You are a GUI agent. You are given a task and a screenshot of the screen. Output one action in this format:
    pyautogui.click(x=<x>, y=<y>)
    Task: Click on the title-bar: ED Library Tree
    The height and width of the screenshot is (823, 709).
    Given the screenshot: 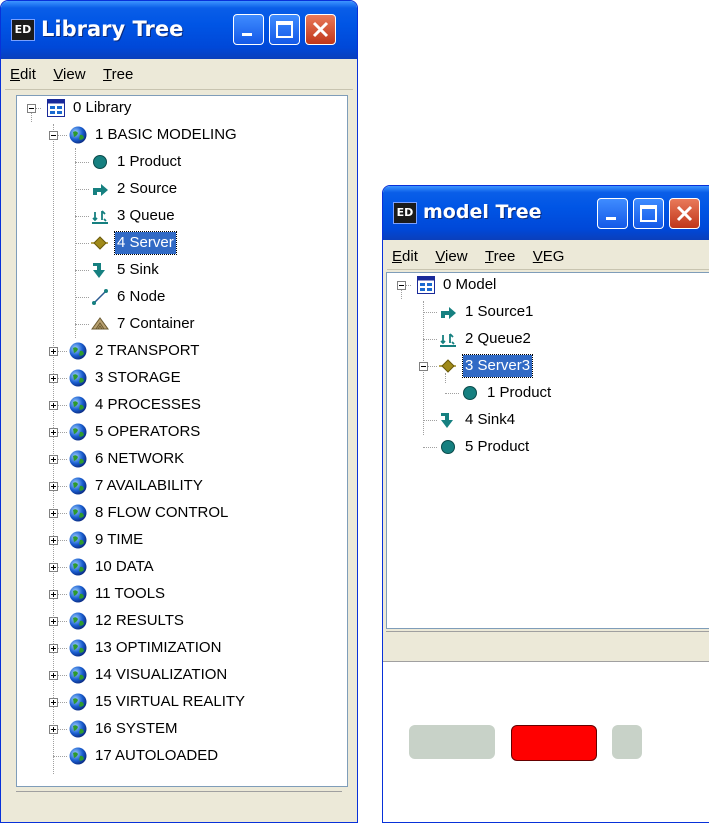 What is the action you would take?
    pyautogui.click(x=179, y=30)
    